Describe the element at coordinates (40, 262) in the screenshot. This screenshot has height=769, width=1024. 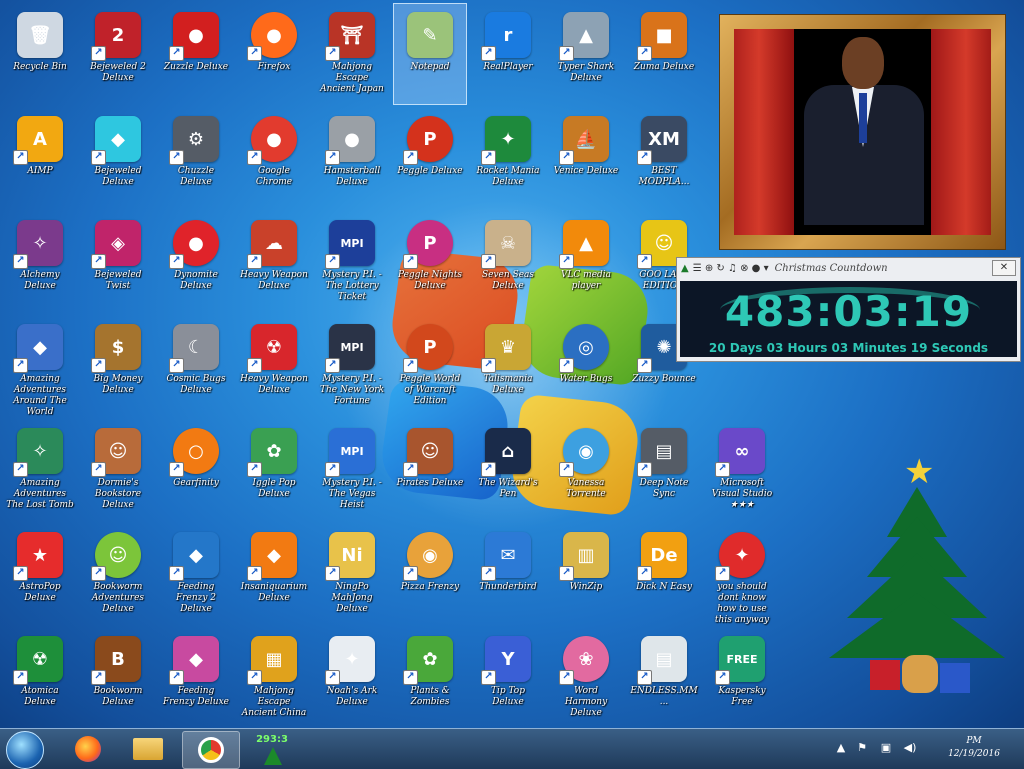
I see `desktop-icon: ✧ ↗ Alchemy Deluxe` at that location.